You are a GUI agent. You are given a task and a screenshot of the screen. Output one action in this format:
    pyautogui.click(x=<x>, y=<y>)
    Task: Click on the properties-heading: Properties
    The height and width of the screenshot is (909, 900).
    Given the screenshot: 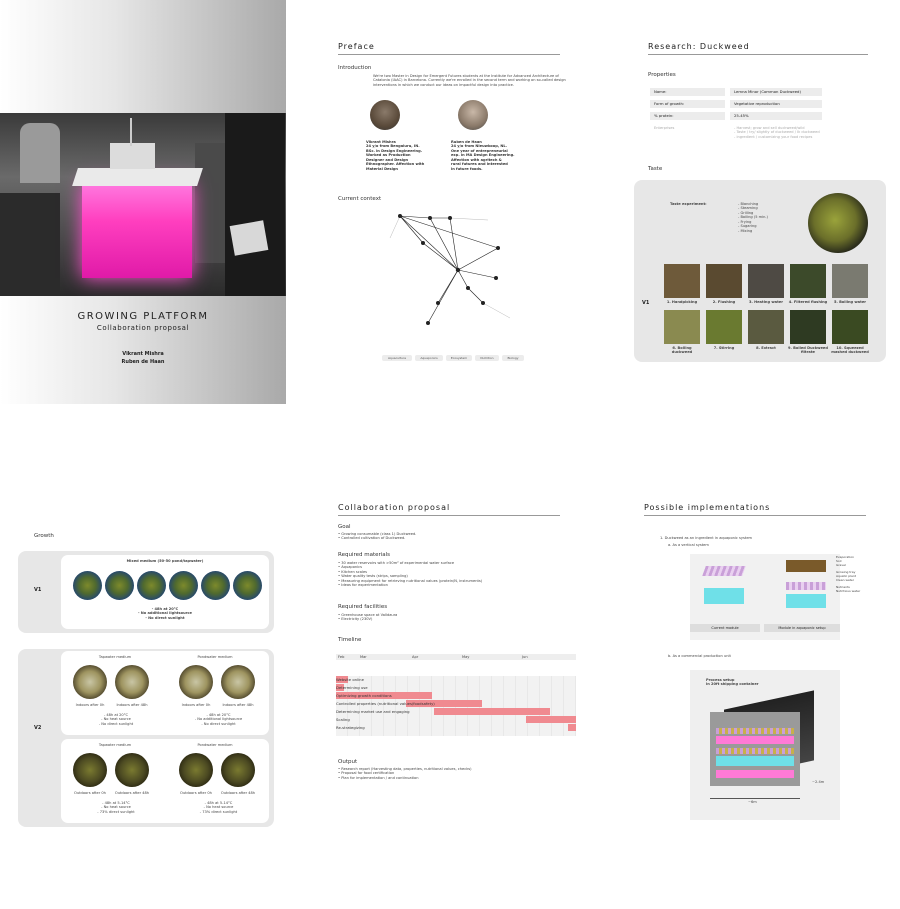 What is the action you would take?
    pyautogui.click(x=662, y=75)
    